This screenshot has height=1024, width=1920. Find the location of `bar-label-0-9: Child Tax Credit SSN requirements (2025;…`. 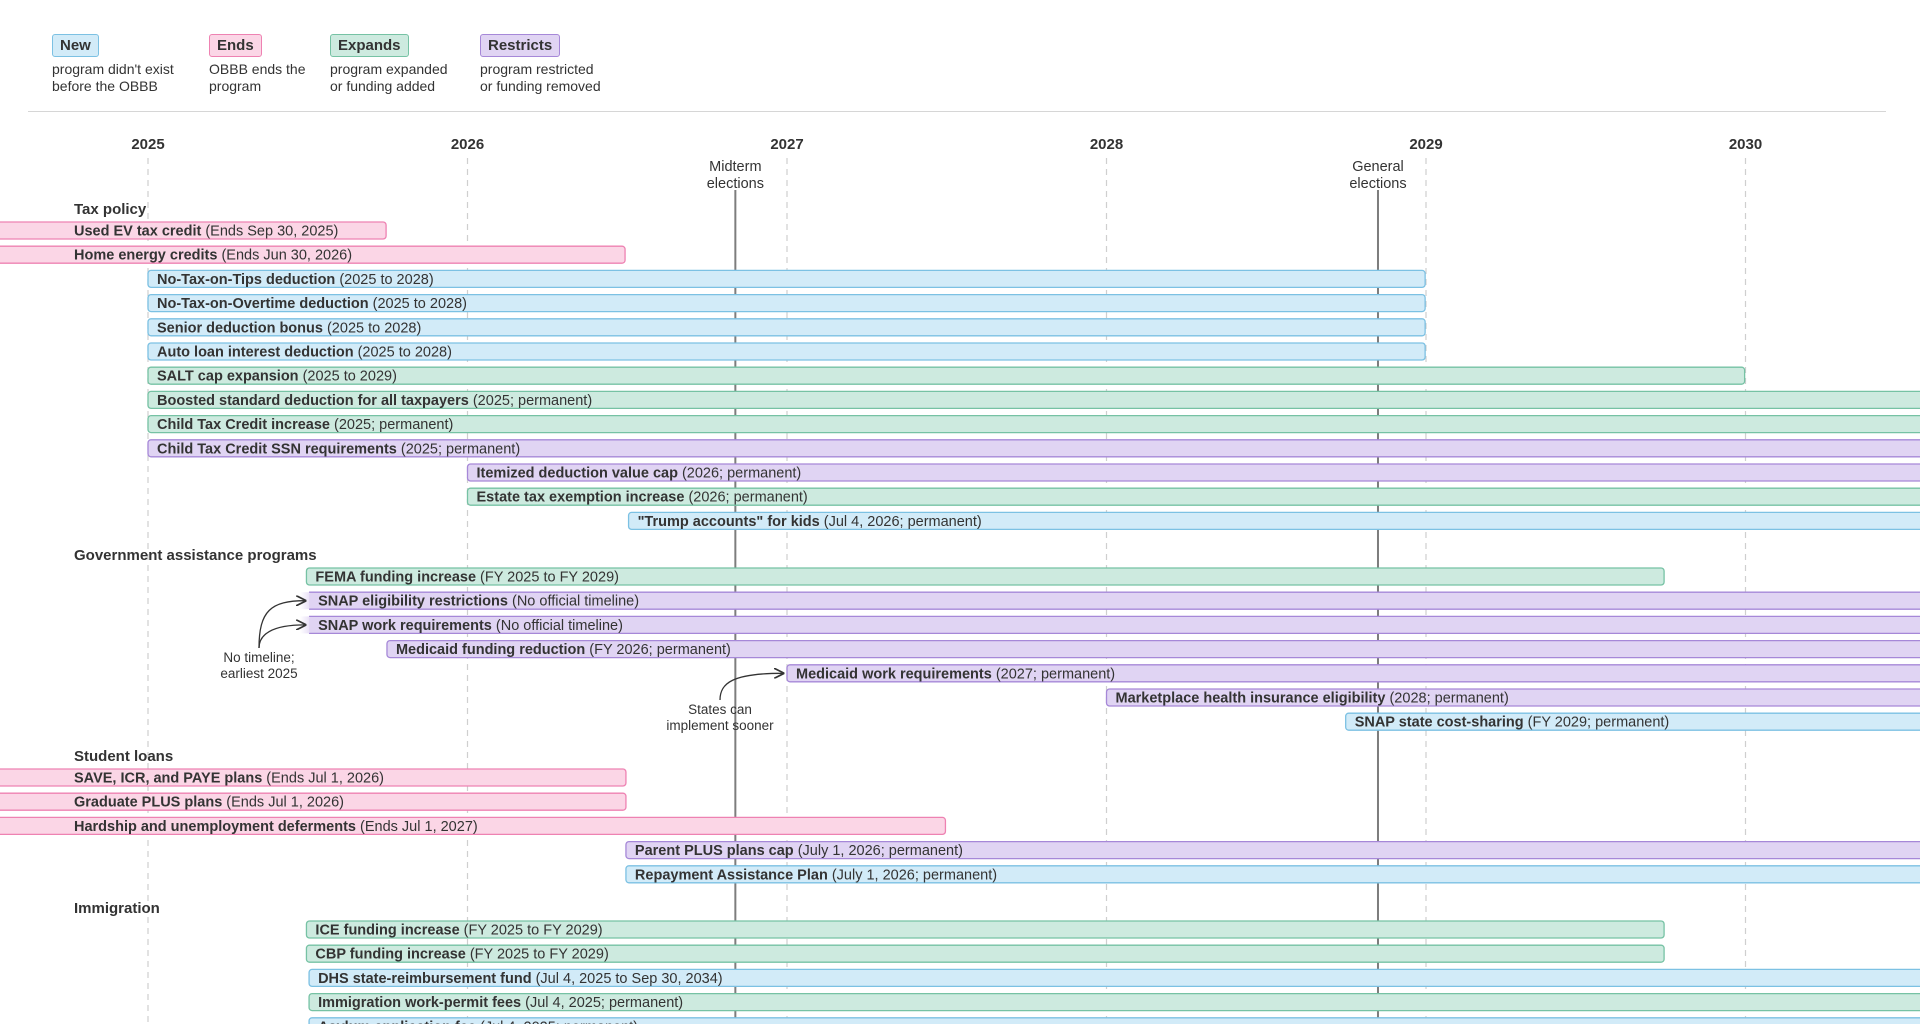

bar-label-0-9: Child Tax Credit SSN requirements (2025;… is located at coordinates (338, 449).